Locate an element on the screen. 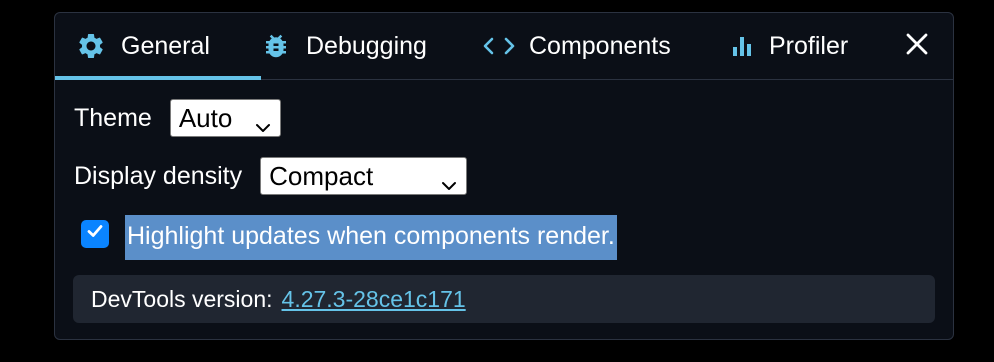 This screenshot has width=994, height=362. tab-debugging: Debugging is located at coordinates (343, 46).